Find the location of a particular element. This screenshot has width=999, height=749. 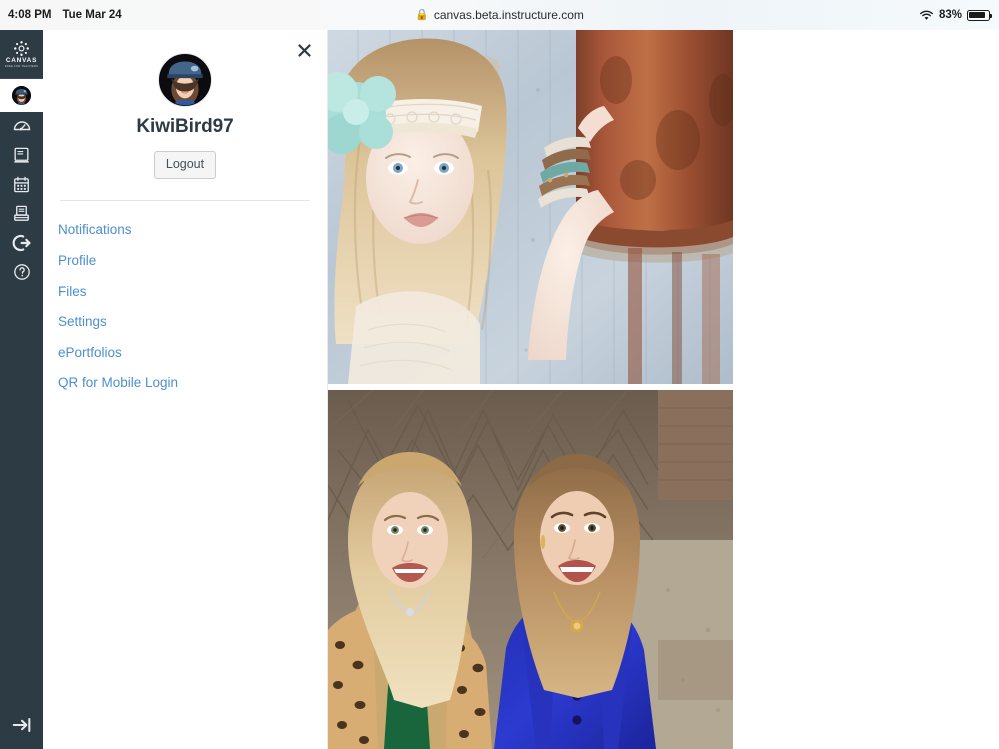

tray-link-files: Files is located at coordinates (192, 291).